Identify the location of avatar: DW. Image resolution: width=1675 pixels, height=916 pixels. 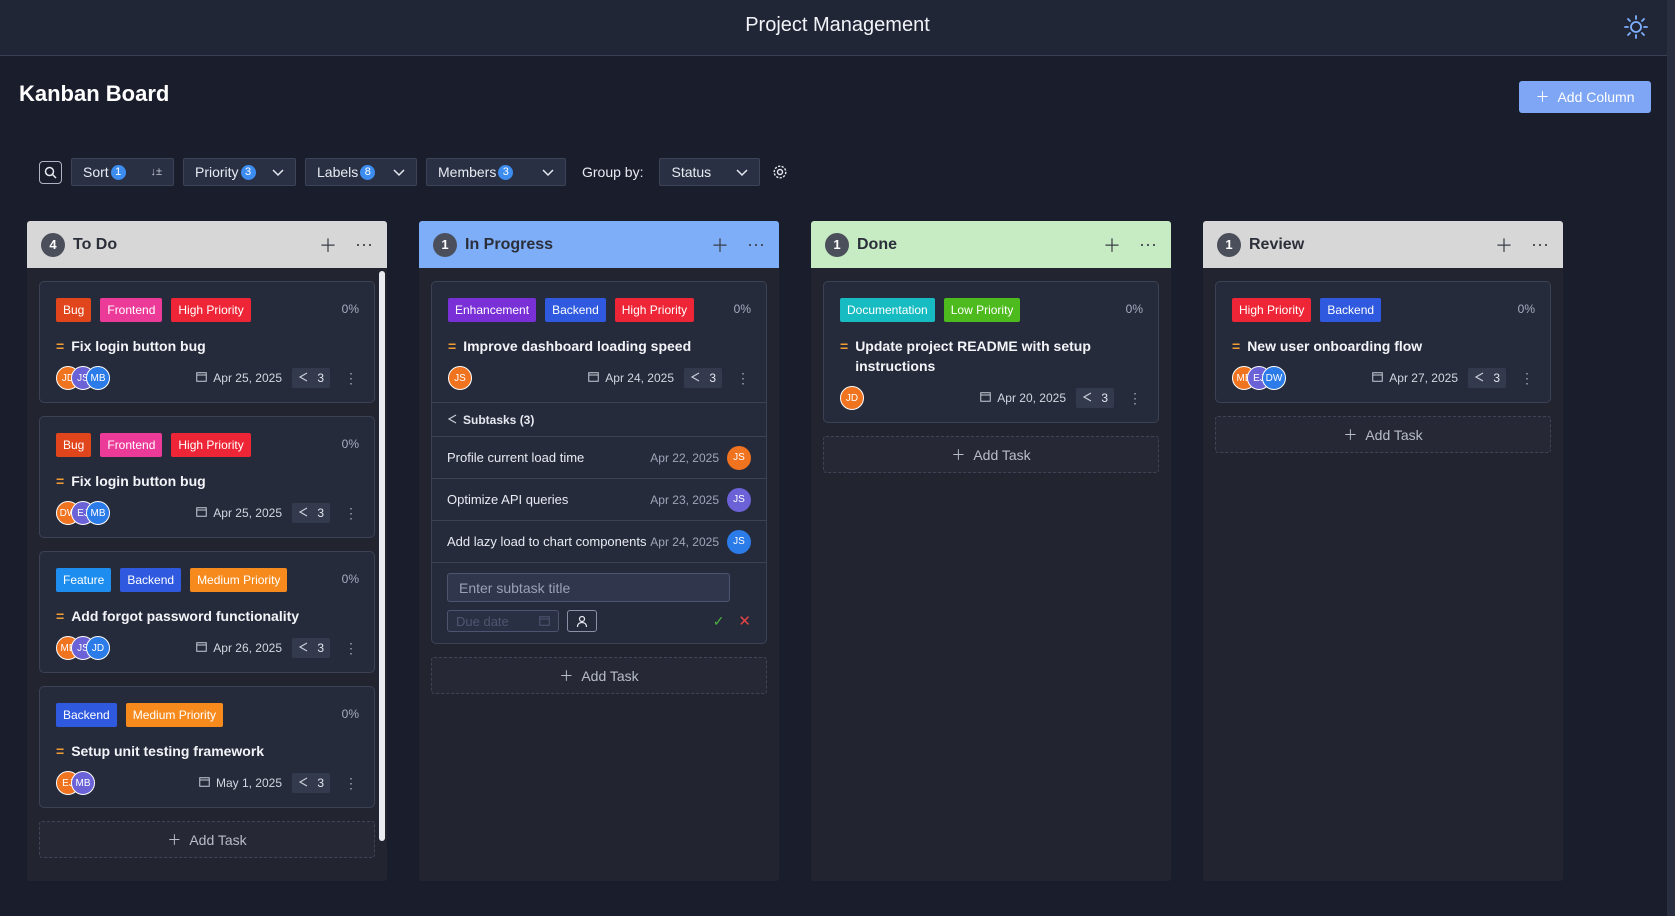
(1274, 378).